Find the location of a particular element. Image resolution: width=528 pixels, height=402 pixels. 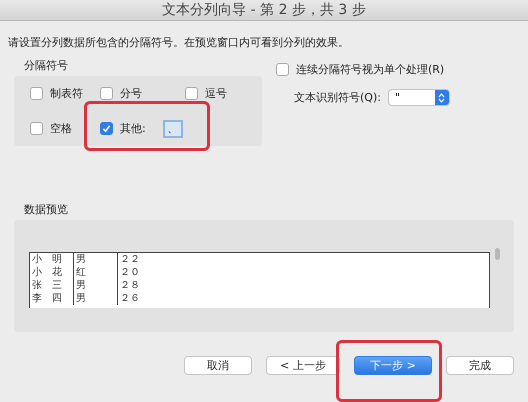

checkbox-label: 制表符 is located at coordinates (66, 93).